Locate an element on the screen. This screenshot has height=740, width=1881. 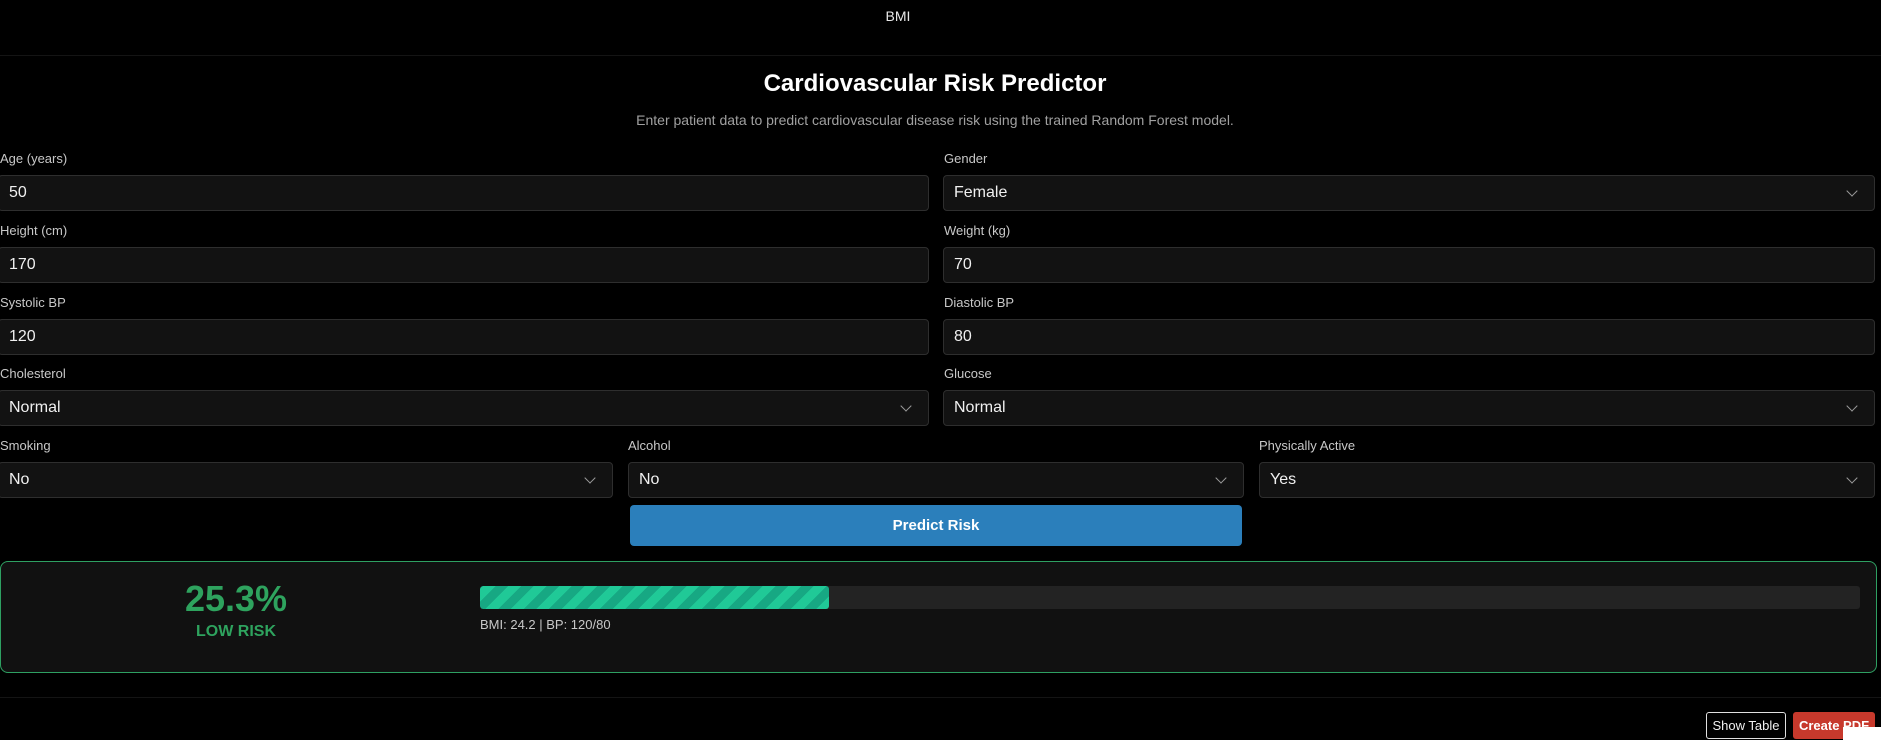
weight-label: Weight (kg) is located at coordinates (977, 230).